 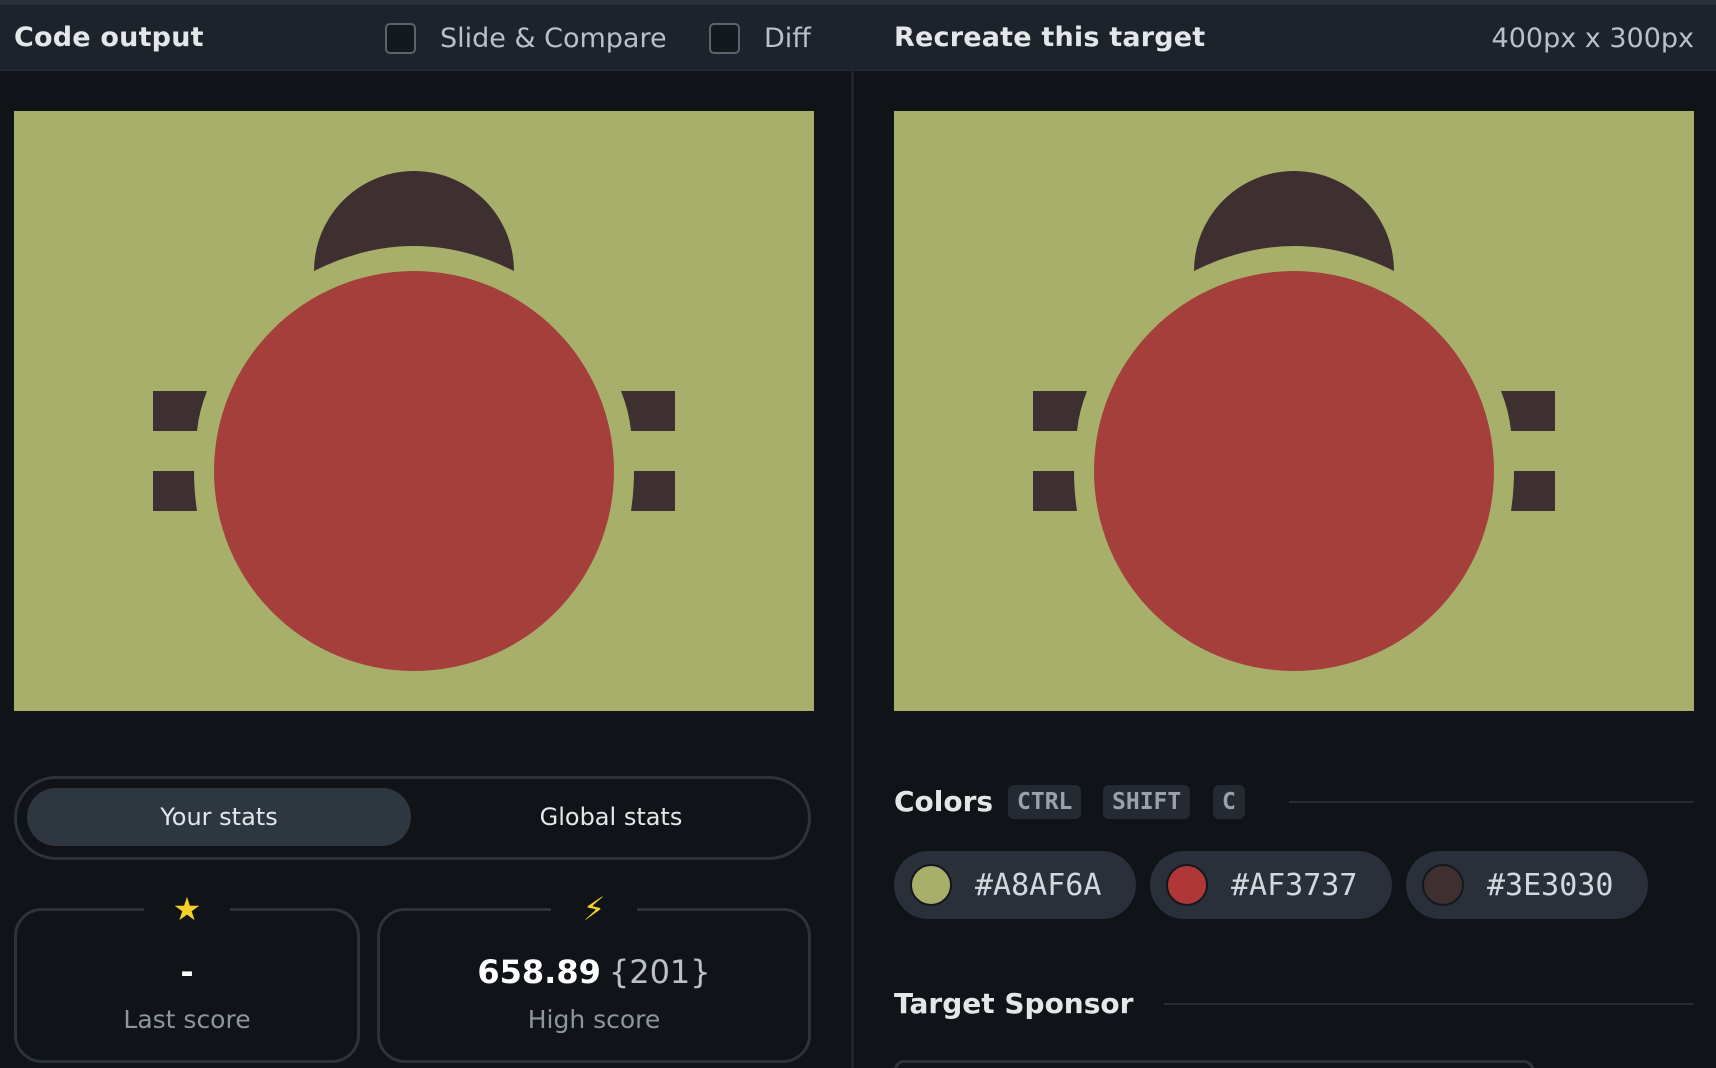 What do you see at coordinates (187, 1019) in the screenshot?
I see `last-score-label: Last score` at bounding box center [187, 1019].